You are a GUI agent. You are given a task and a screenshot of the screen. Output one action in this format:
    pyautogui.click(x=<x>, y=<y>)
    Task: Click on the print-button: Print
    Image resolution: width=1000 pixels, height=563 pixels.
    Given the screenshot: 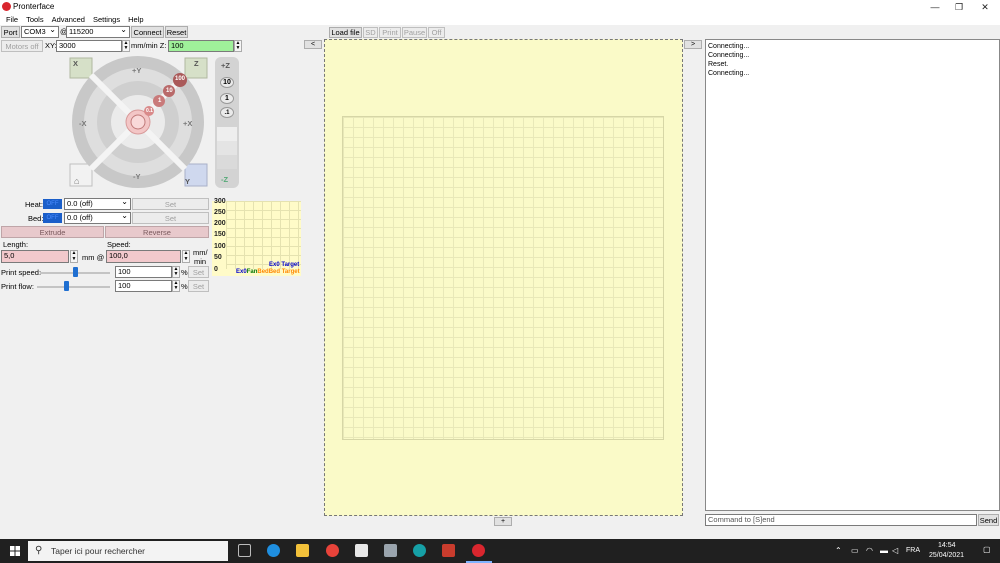 What is the action you would take?
    pyautogui.click(x=390, y=32)
    